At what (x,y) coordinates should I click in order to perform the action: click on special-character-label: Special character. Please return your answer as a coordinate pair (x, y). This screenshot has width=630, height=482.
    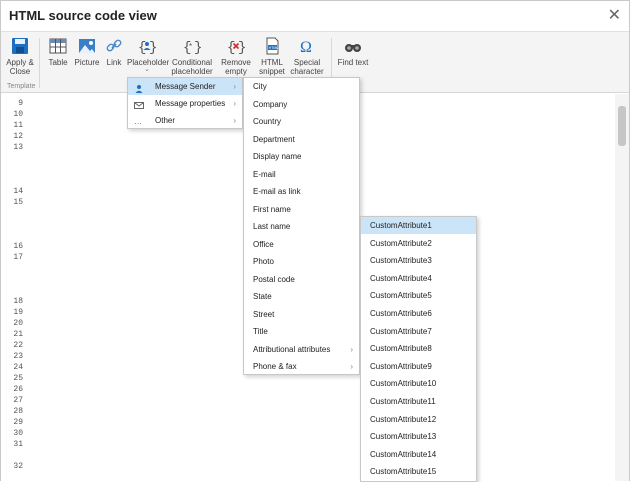
    Looking at the image, I should click on (307, 67).